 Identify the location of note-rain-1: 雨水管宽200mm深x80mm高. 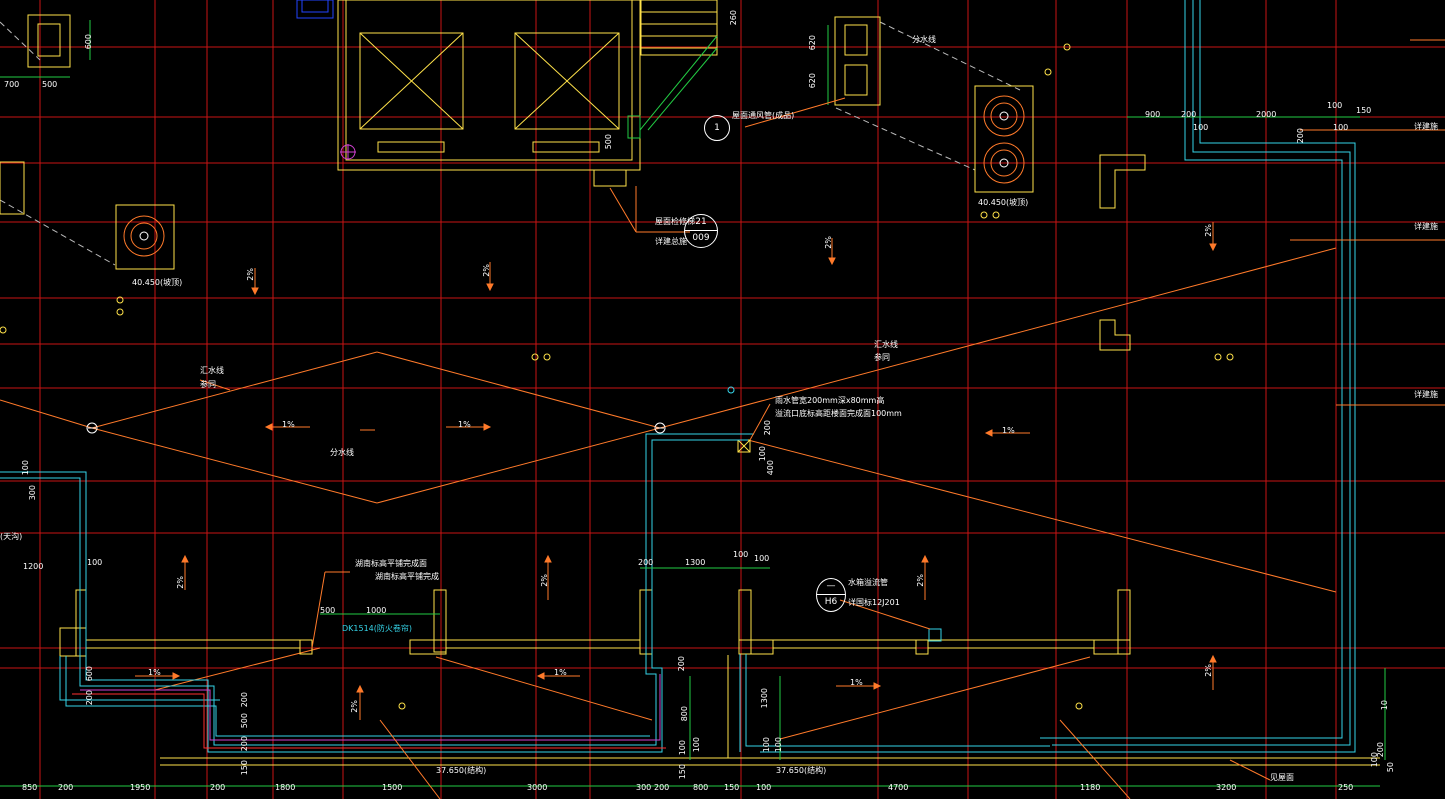
(830, 400).